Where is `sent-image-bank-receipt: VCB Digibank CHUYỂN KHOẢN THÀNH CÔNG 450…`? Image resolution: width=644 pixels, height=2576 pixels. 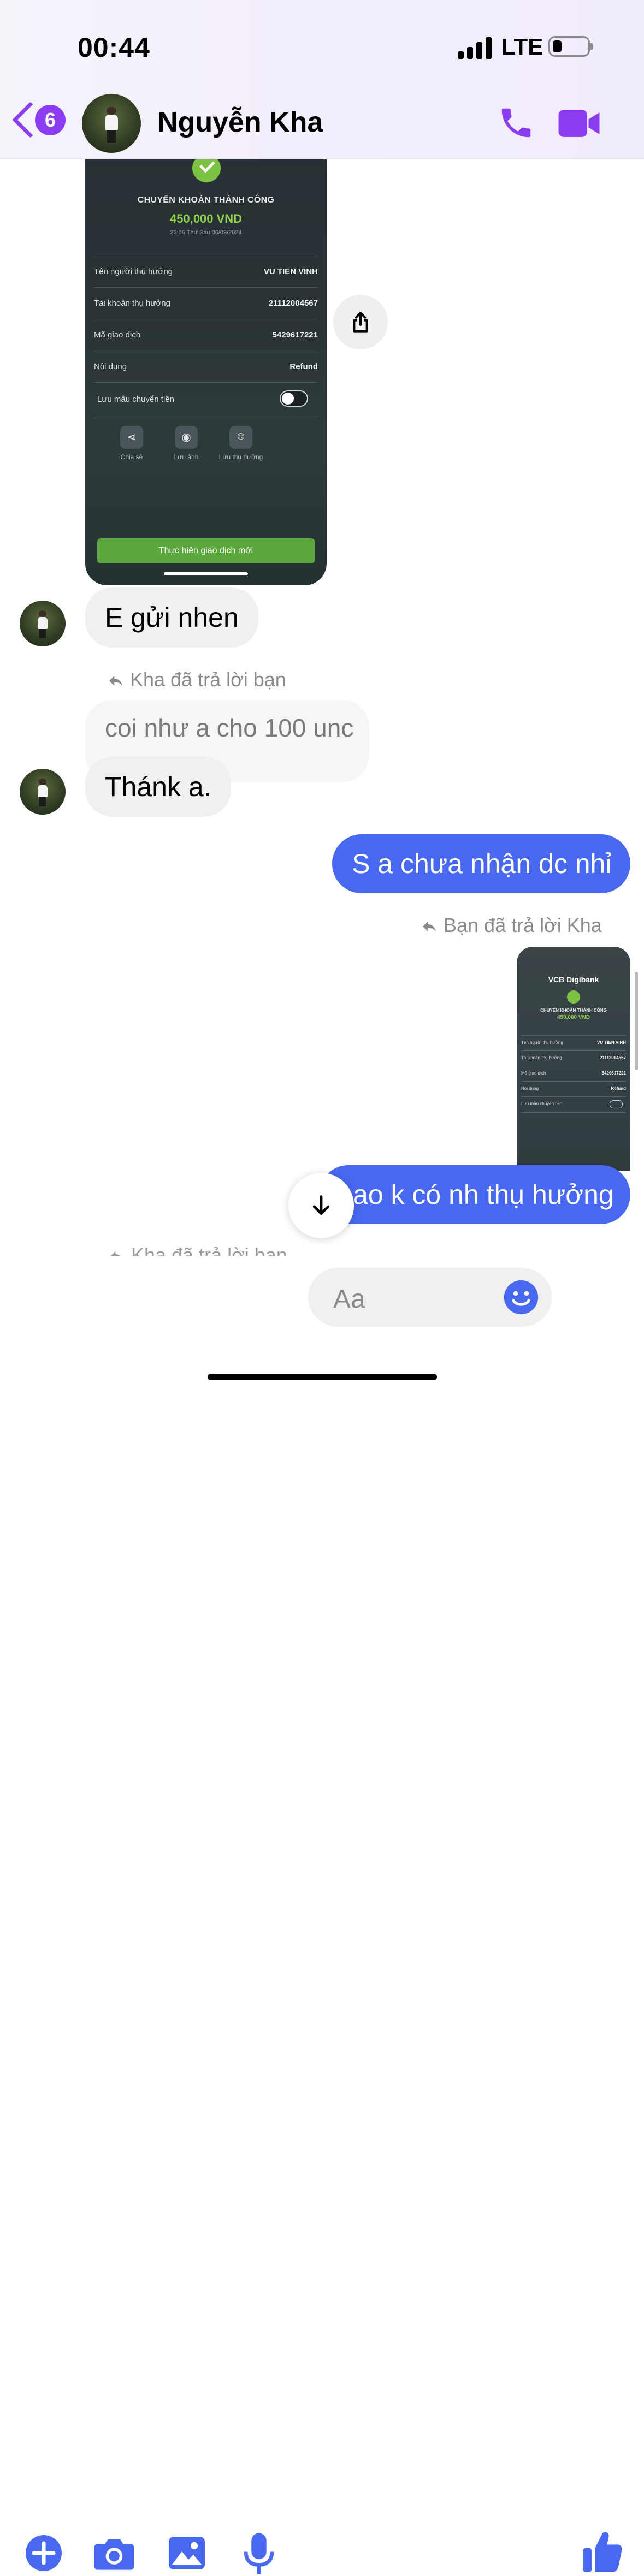
sent-image-bank-receipt: VCB Digibank CHUYỂN KHOẢN THÀNH CÔNG 450… is located at coordinates (574, 1059).